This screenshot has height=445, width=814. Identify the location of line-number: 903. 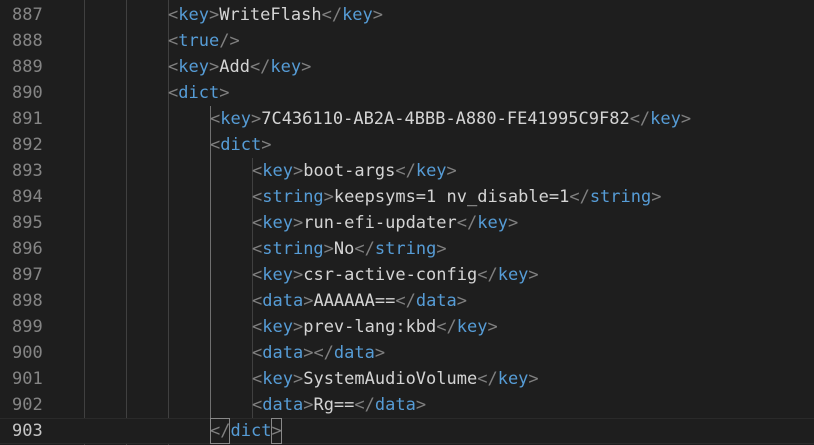
(27, 431).